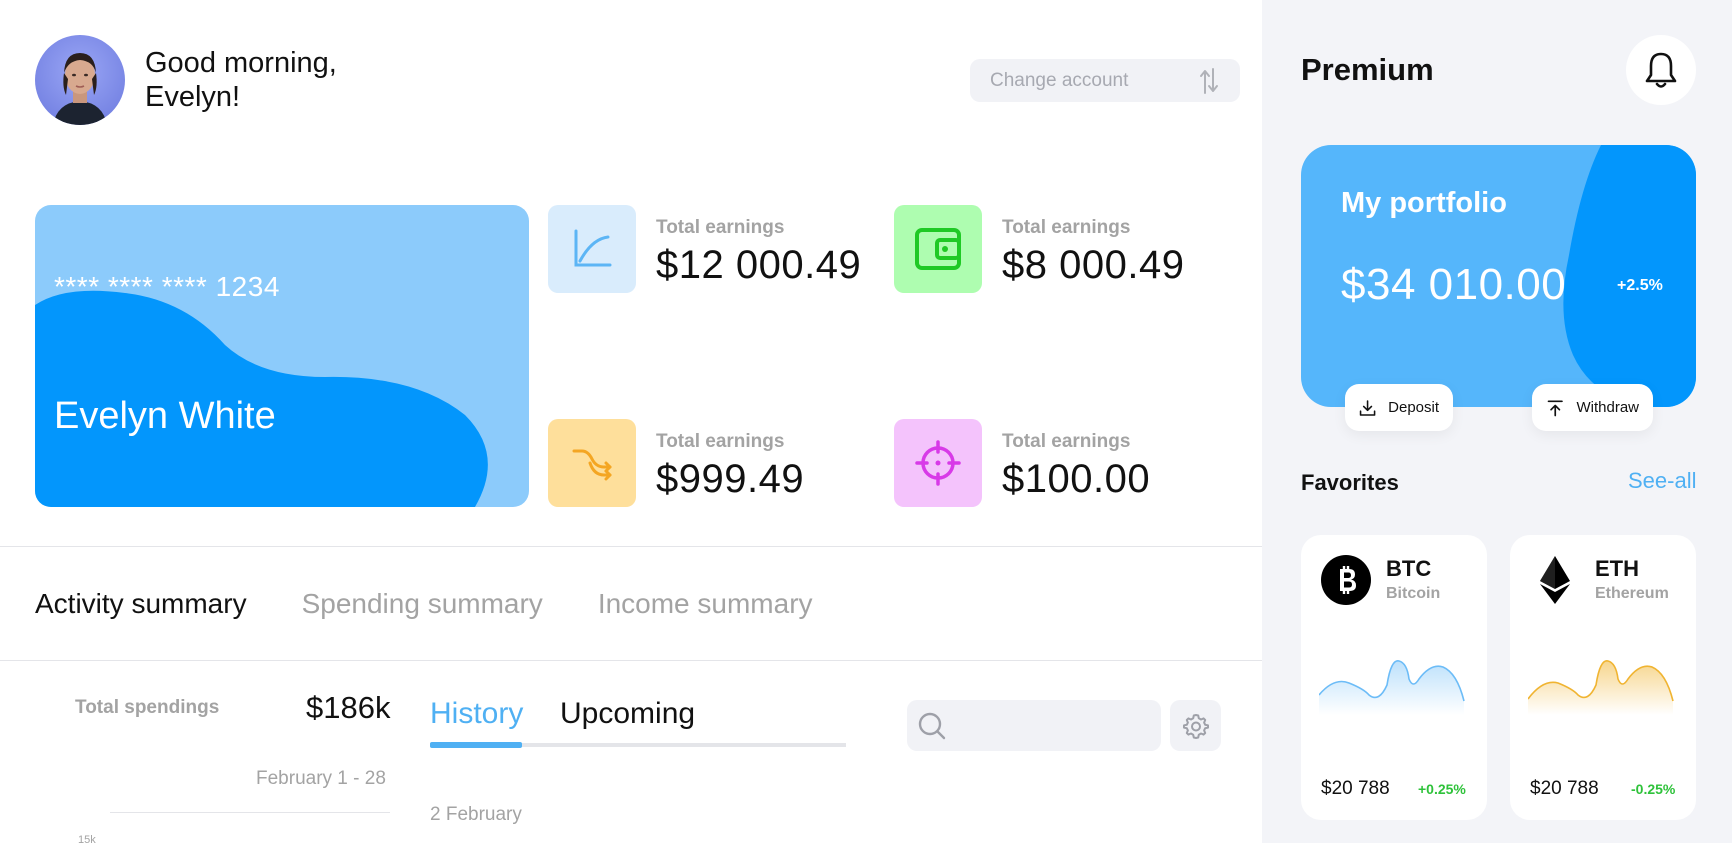 The image size is (1732, 843). I want to click on active-tab-indicator, so click(476, 745).